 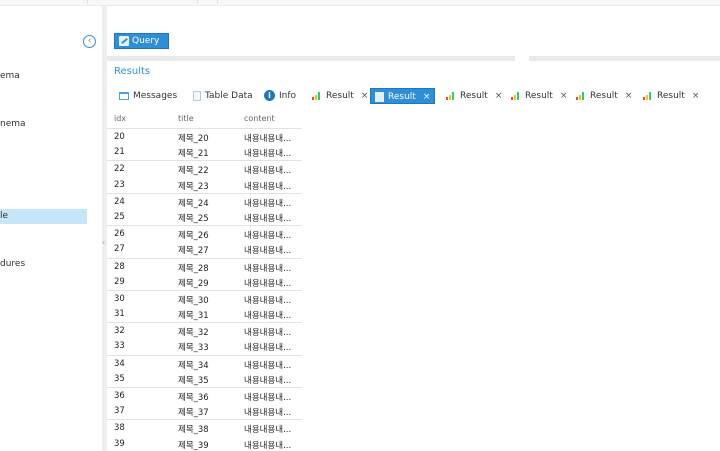 I want to click on grid-header: idx title content, so click(x=204, y=120).